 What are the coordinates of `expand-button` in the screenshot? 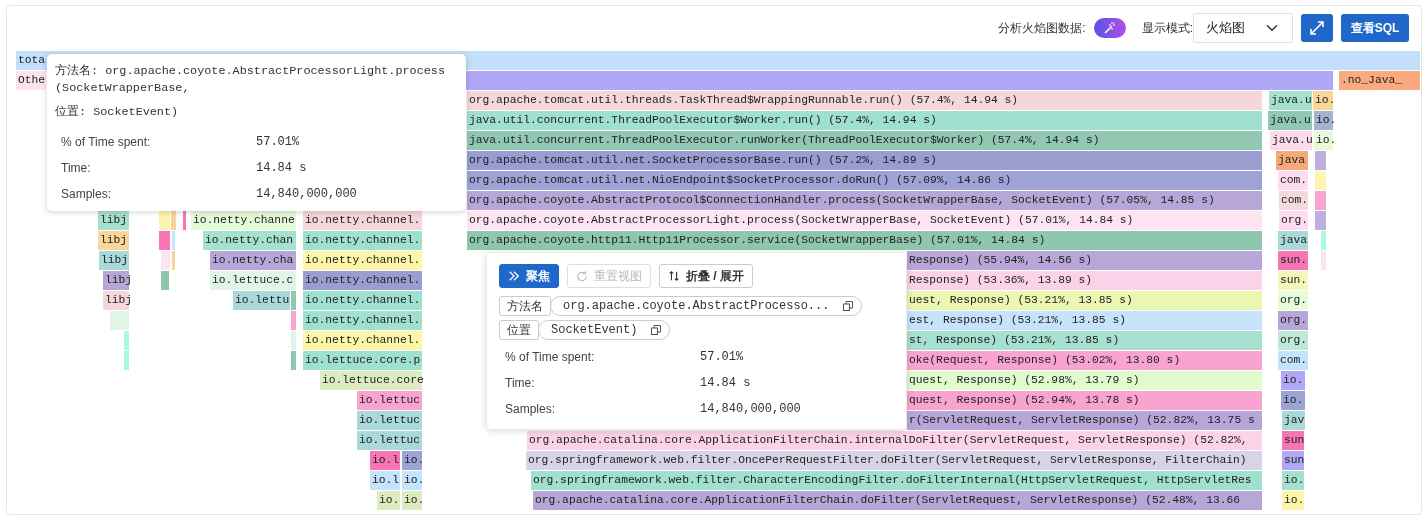 It's located at (1317, 28).